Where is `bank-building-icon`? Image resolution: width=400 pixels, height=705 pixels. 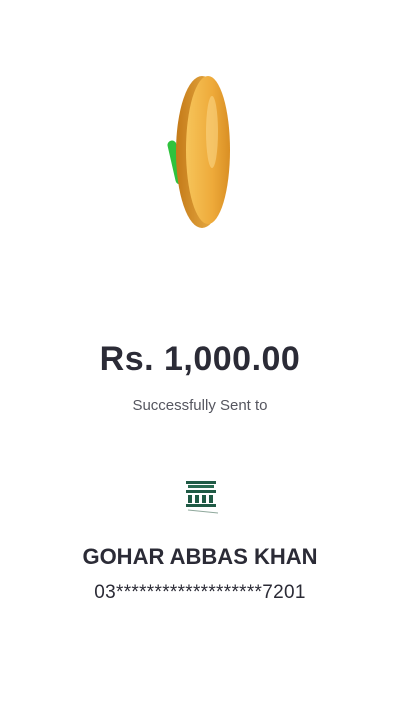 bank-building-icon is located at coordinates (201, 497).